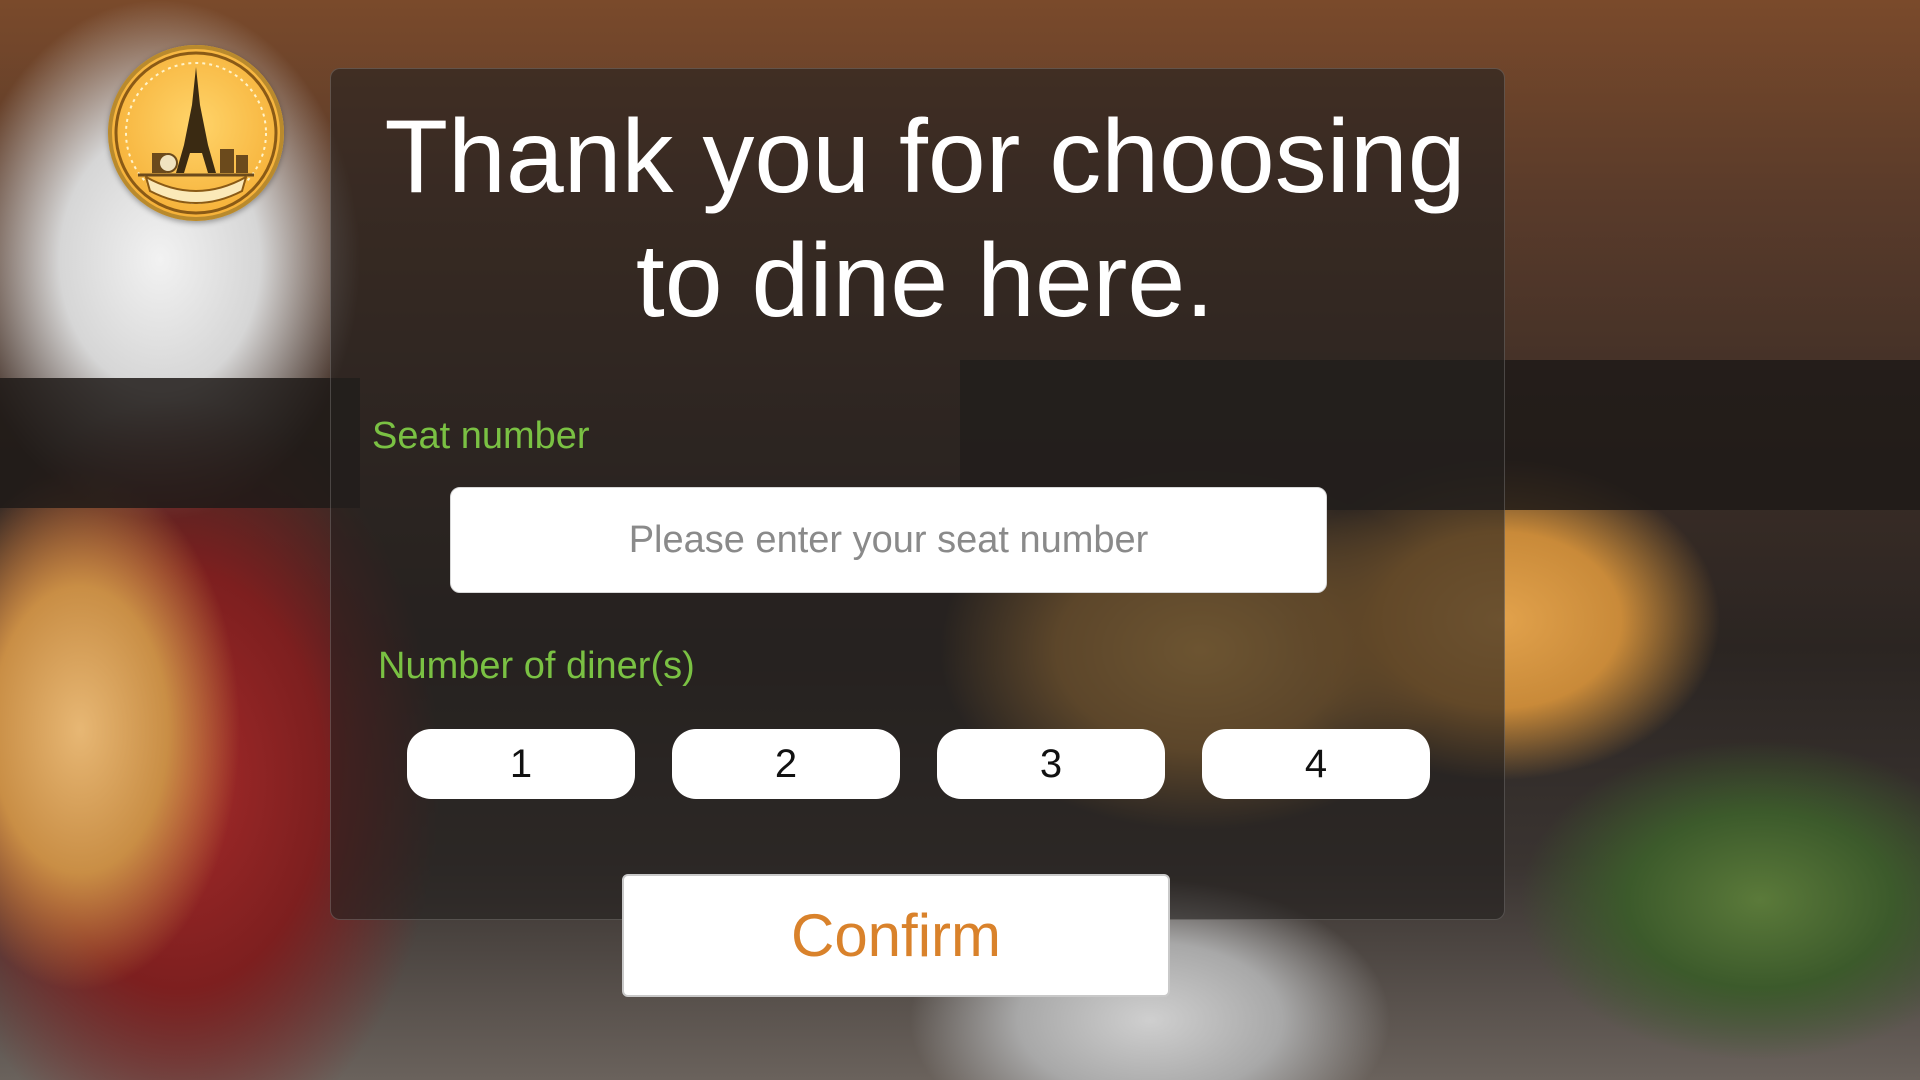 Image resolution: width=1920 pixels, height=1080 pixels. I want to click on diner-option-1: 1, so click(521, 764).